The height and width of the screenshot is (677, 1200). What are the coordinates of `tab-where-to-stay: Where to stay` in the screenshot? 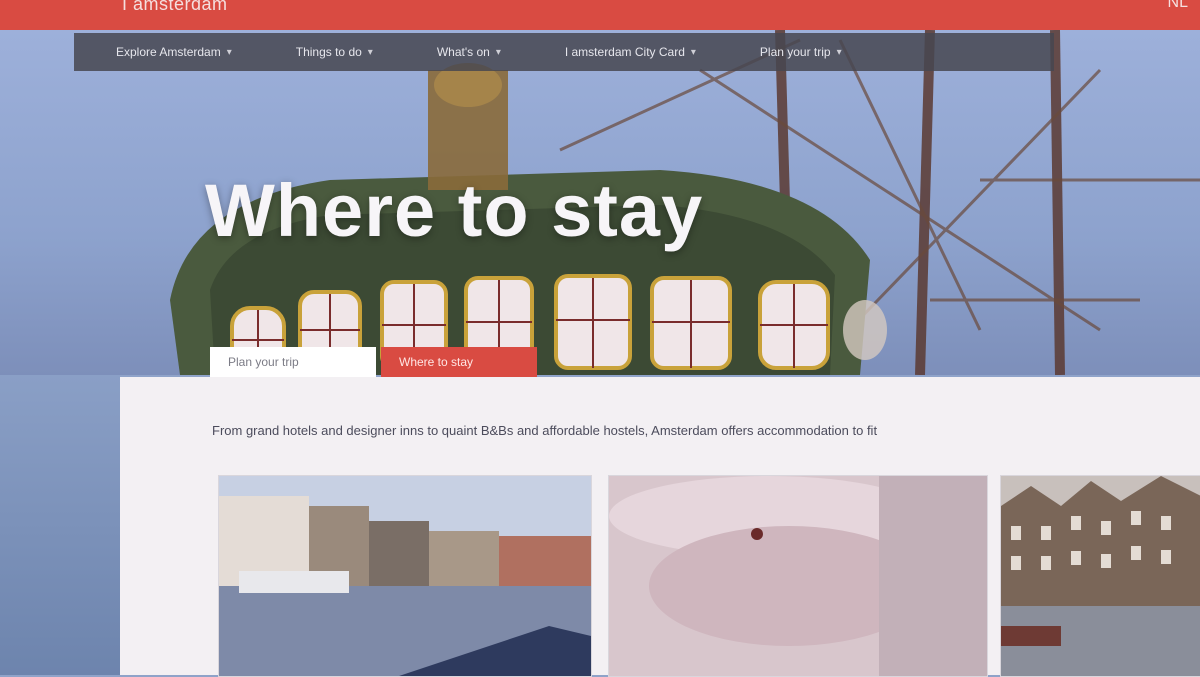 It's located at (459, 362).